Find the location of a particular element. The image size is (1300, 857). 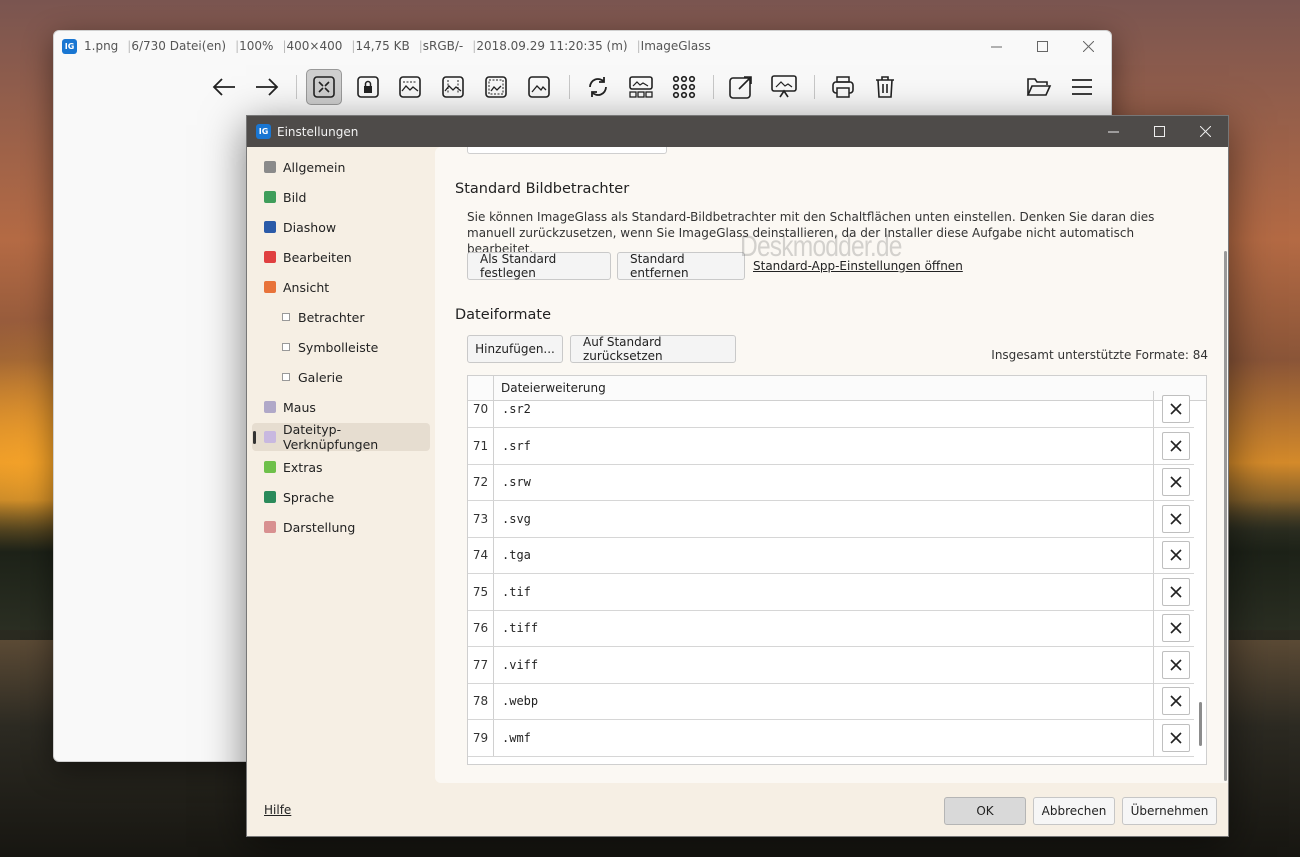

cancel-button: Abbrechen is located at coordinates (1074, 811).